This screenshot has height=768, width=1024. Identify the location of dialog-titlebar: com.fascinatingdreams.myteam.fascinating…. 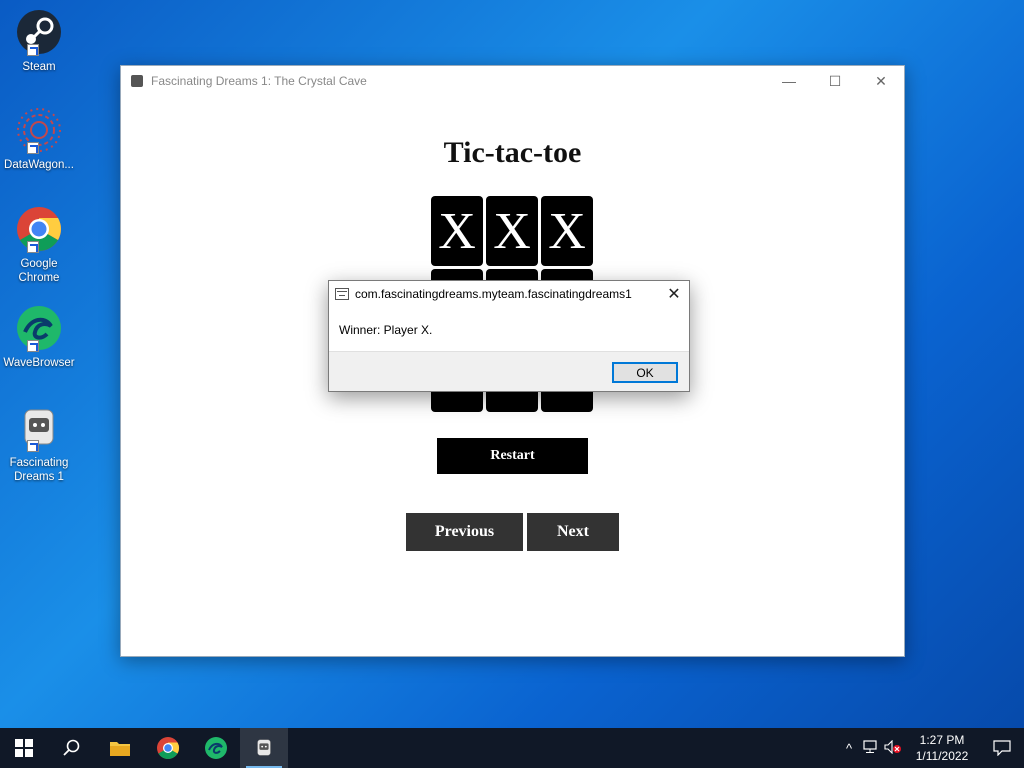
(509, 294).